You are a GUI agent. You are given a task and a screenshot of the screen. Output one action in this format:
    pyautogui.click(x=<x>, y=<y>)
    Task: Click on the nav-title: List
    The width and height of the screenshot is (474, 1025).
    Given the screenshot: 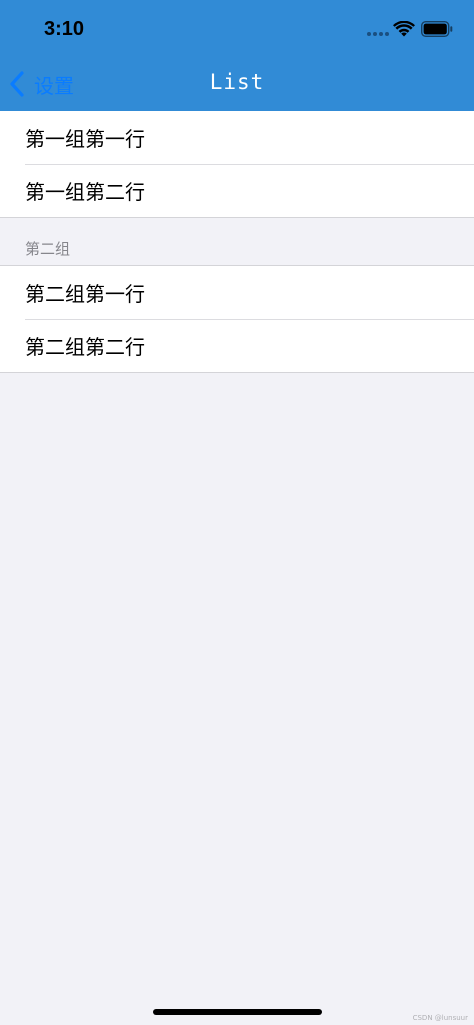 What is the action you would take?
    pyautogui.click(x=237, y=82)
    